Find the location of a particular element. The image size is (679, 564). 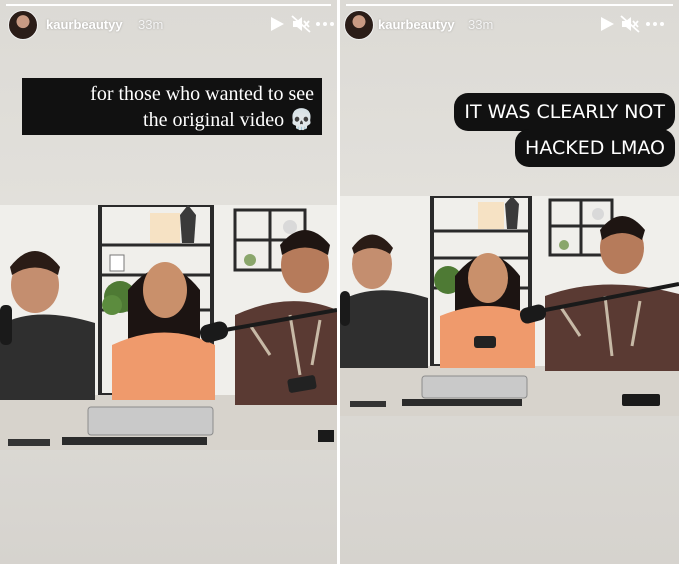

caption-line-2: the original video 💀 is located at coordinates (228, 120).